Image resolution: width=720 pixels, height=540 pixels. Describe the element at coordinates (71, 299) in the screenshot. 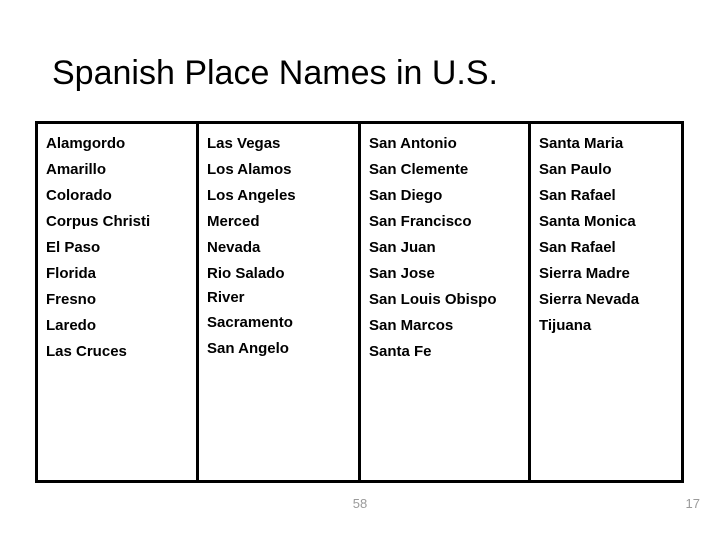

I see `list-item: Fresno` at that location.